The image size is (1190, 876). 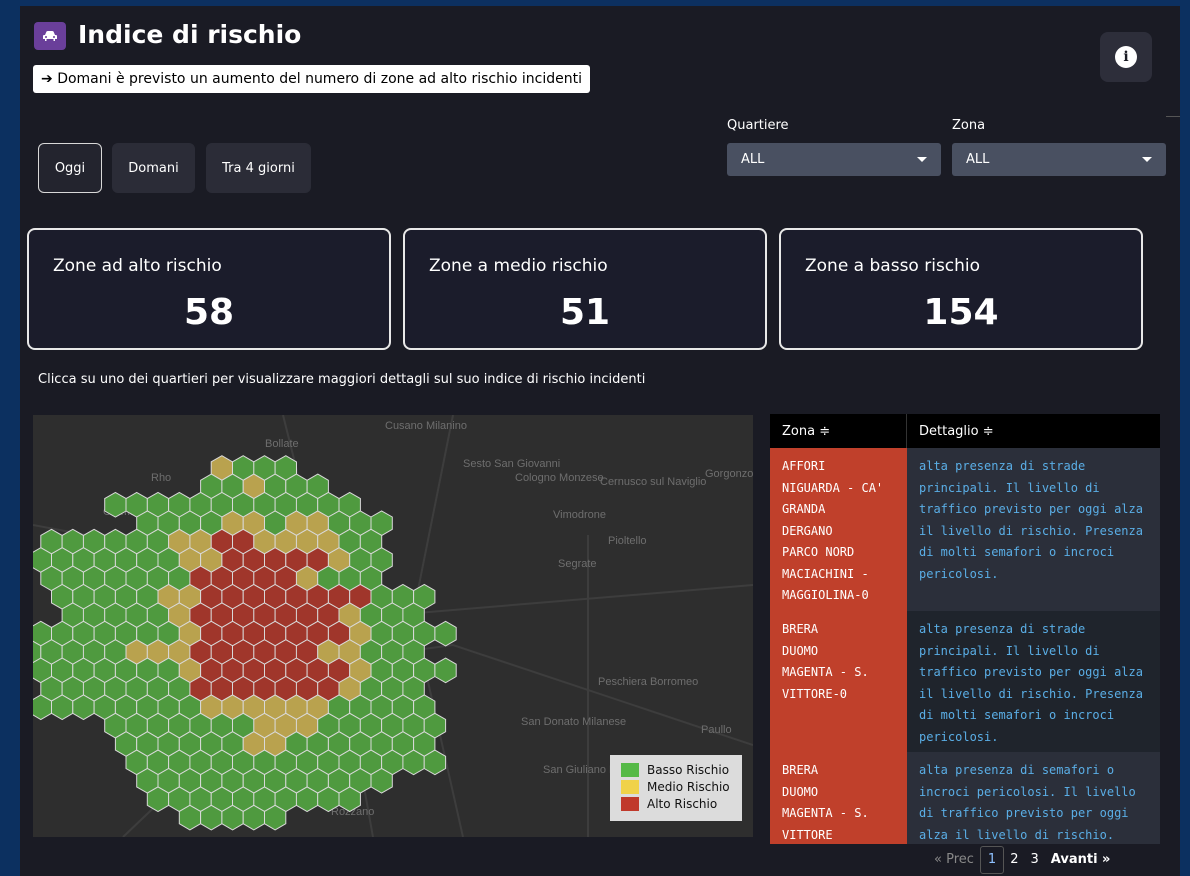 What do you see at coordinates (209, 289) in the screenshot?
I see `card-alto-rischio: Zone ad alto rischio 58` at bounding box center [209, 289].